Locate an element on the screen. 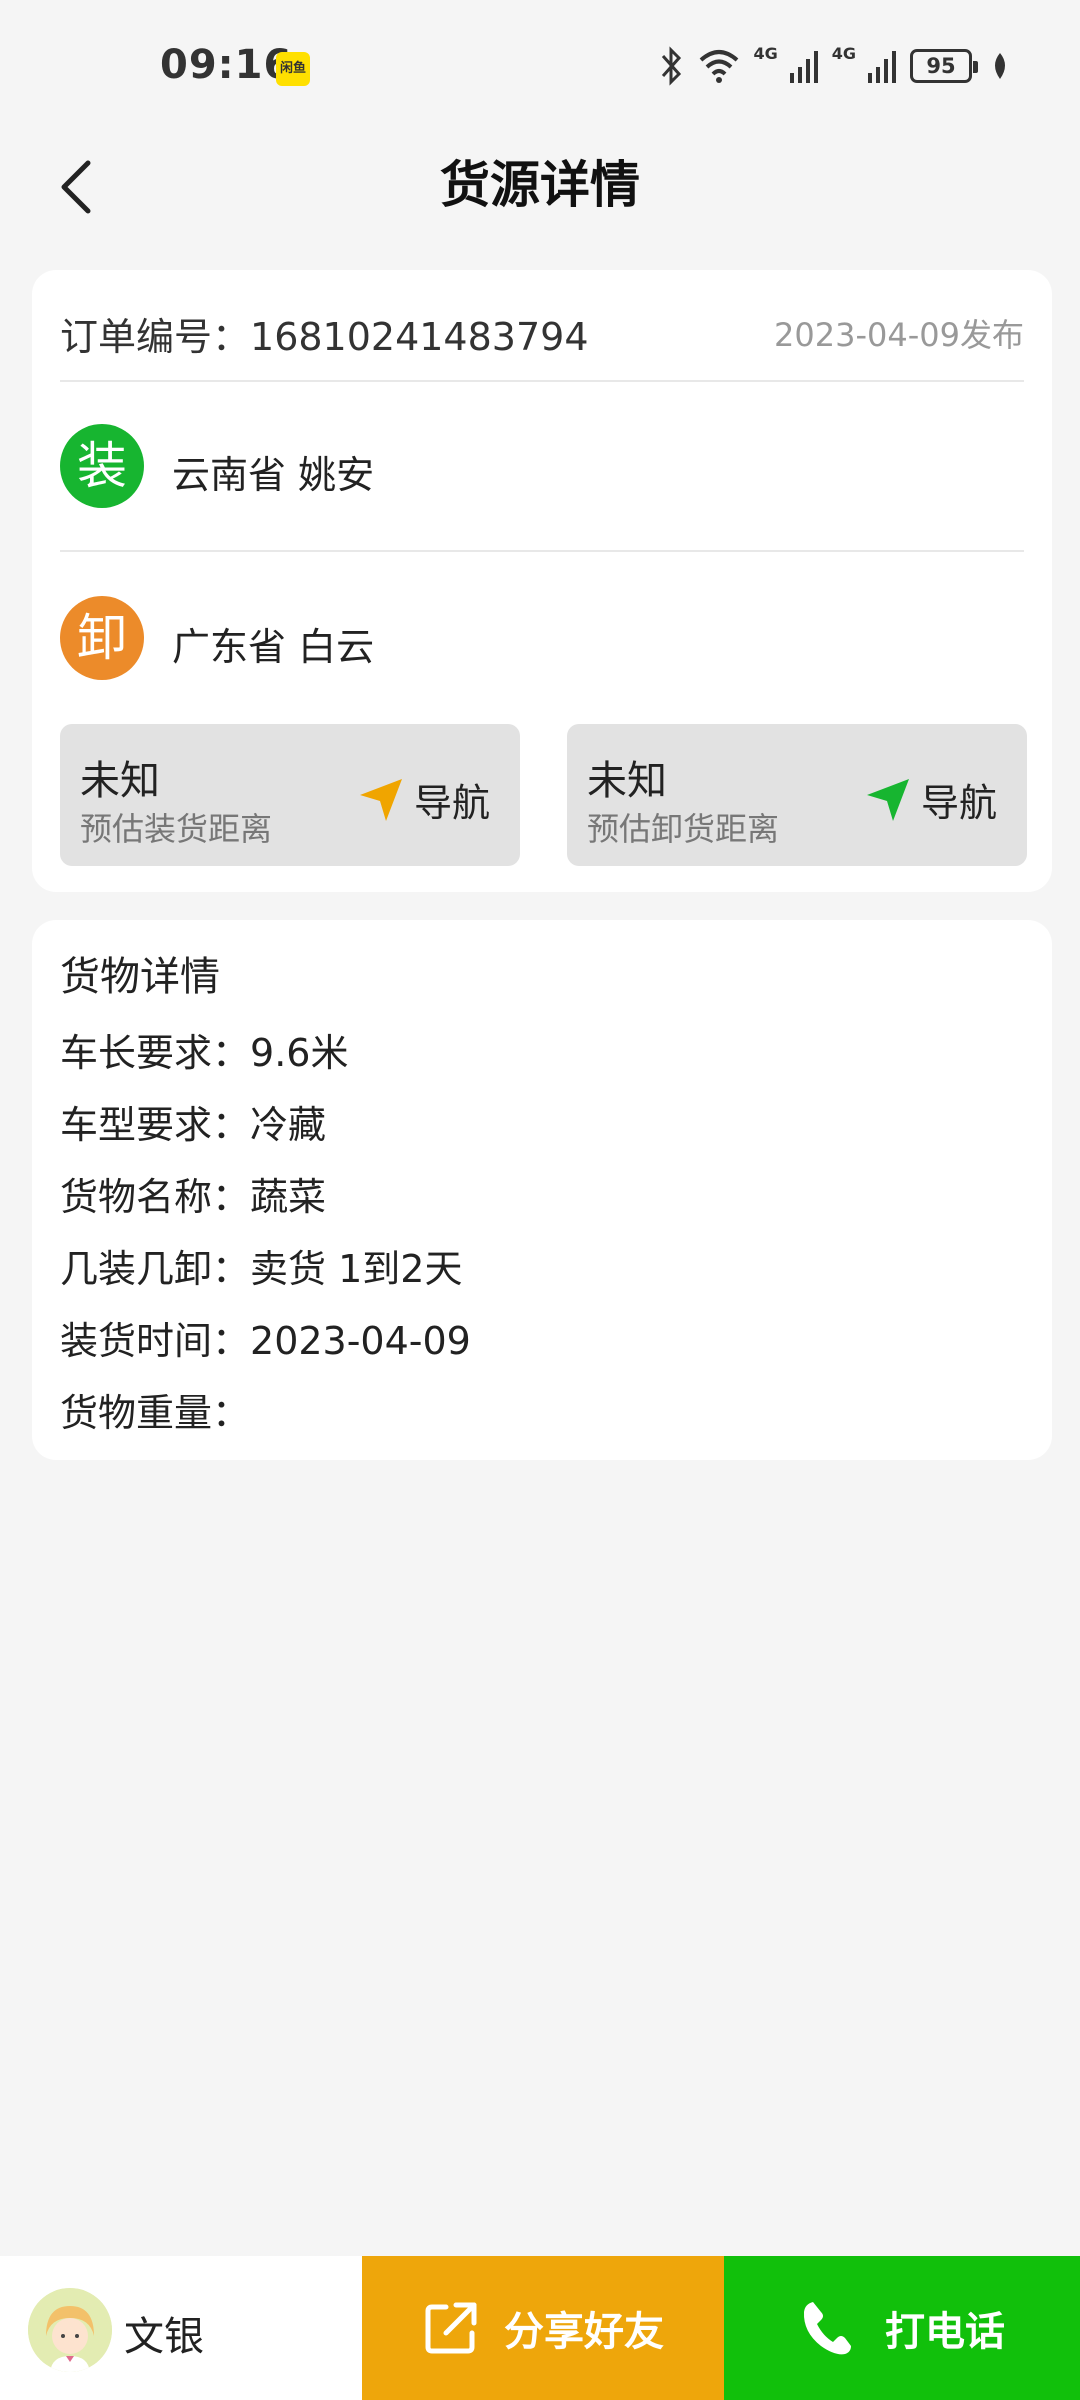  unload-distance-box: 未知 预估卸货距离 导航 is located at coordinates (797, 795).